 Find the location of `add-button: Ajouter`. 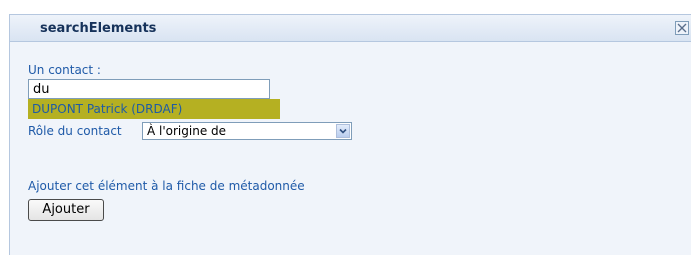

add-button: Ajouter is located at coordinates (66, 210).